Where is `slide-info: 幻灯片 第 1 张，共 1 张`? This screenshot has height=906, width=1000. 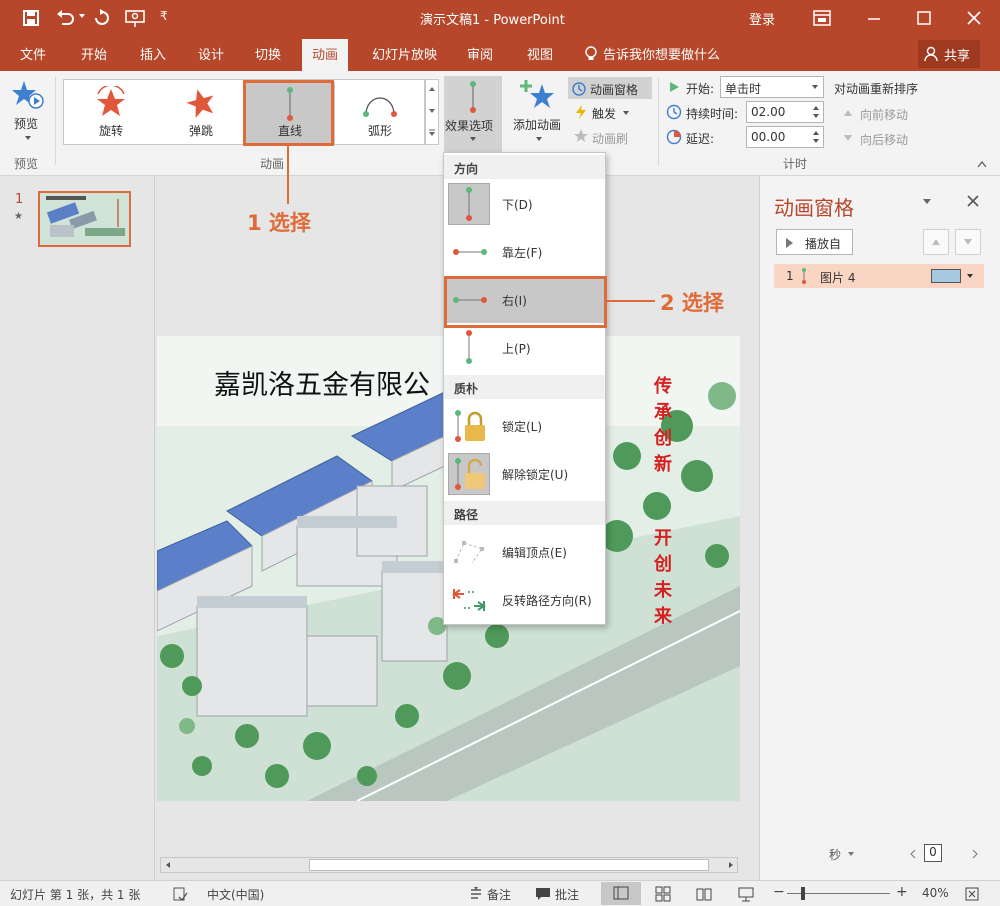
slide-info: 幻灯片 第 1 张，共 1 张 is located at coordinates (75, 895).